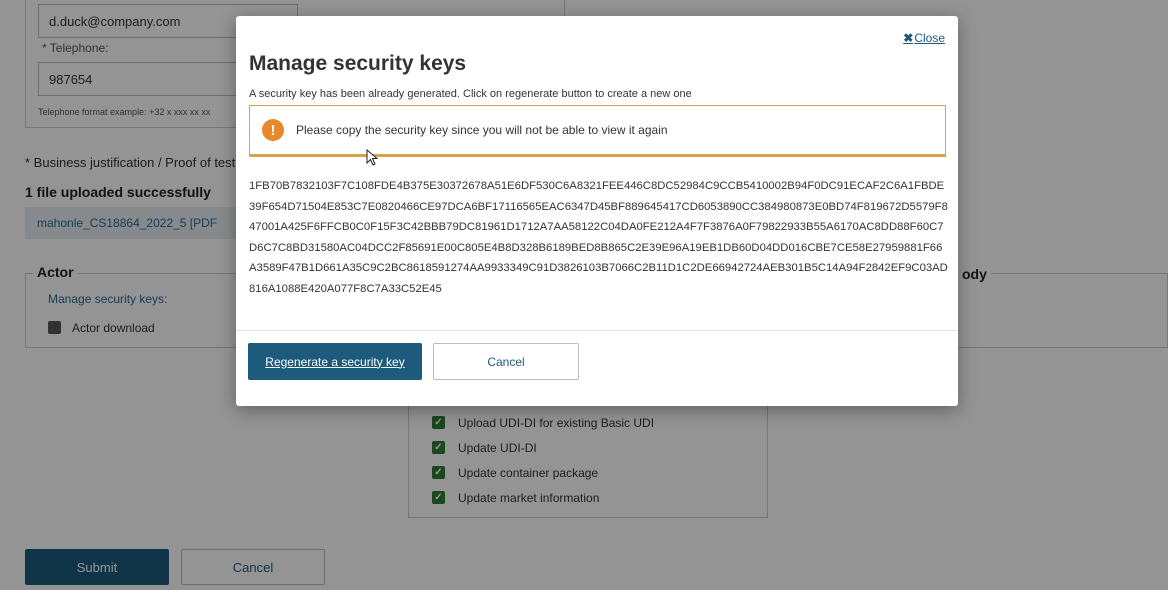 The height and width of the screenshot is (590, 1168). What do you see at coordinates (506, 361) in the screenshot?
I see `dialog-cancel-button: Cancel` at bounding box center [506, 361].